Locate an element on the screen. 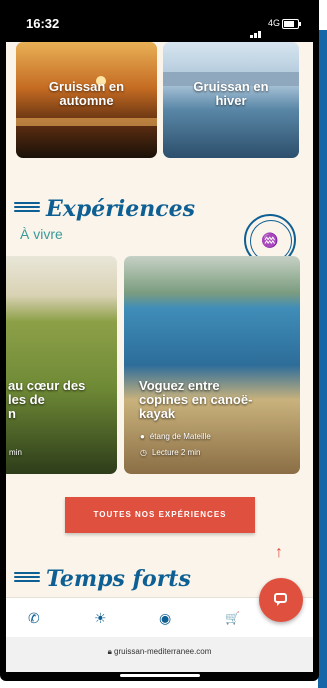 The width and height of the screenshot is (327, 688). card-title-line2: hiver is located at coordinates (231, 100).